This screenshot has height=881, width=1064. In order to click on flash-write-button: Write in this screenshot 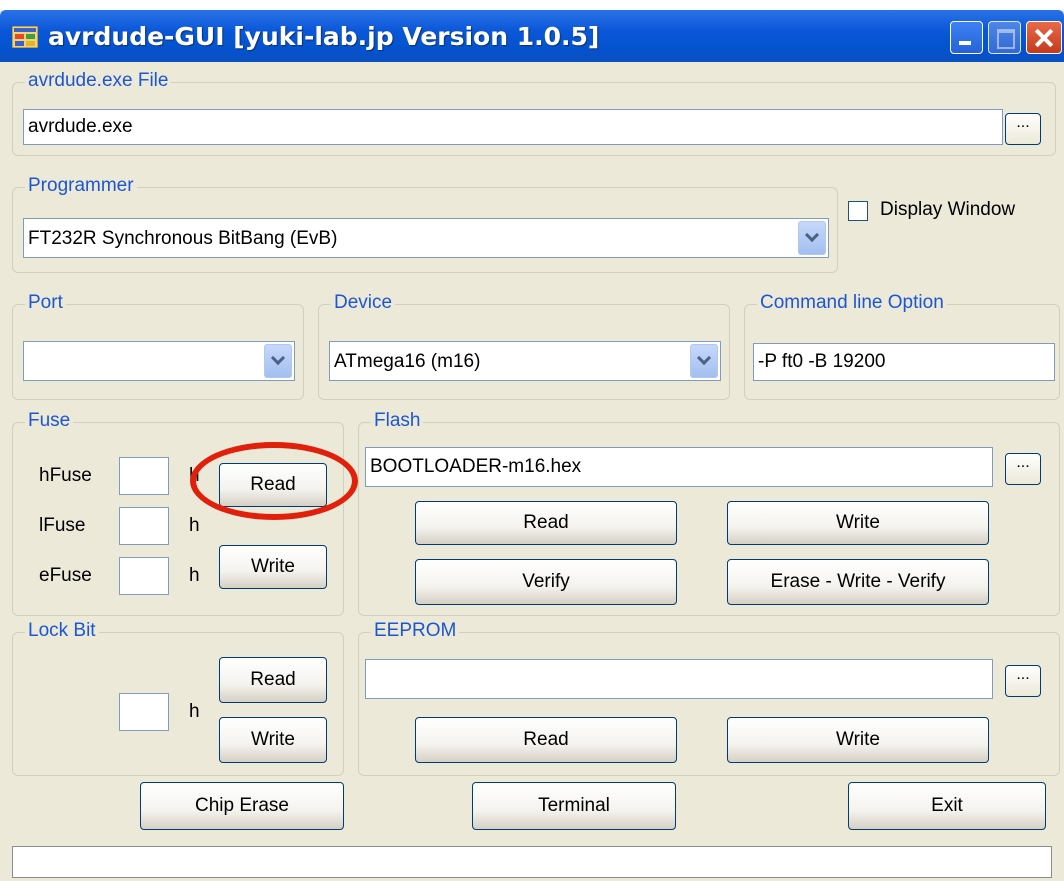, I will do `click(858, 523)`.